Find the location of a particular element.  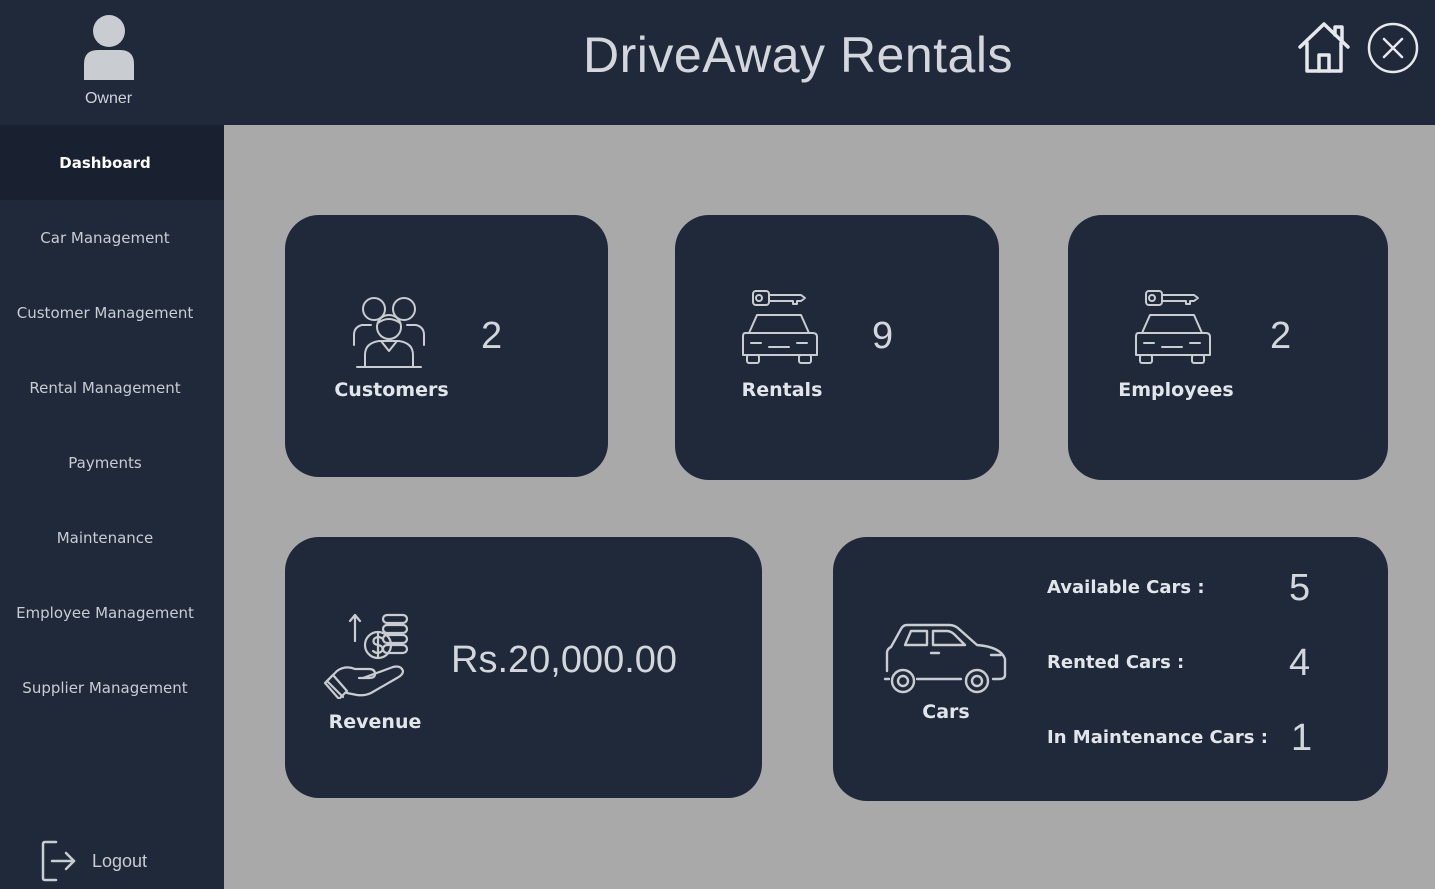

sidebar-item-rental-management: Rental Management is located at coordinates (105, 387).